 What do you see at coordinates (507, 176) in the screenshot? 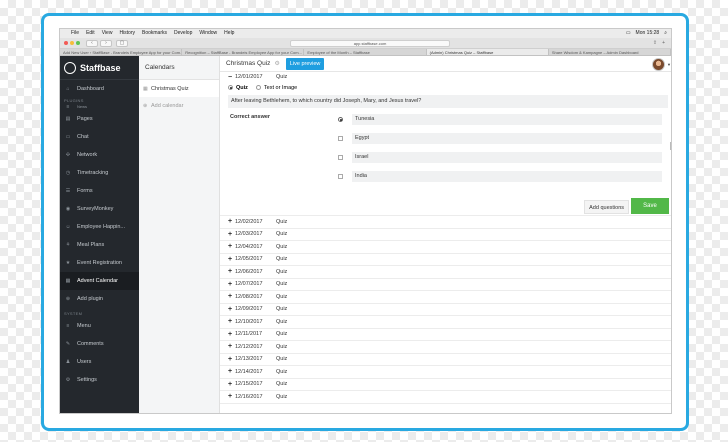
I see `answer-input: India` at bounding box center [507, 176].